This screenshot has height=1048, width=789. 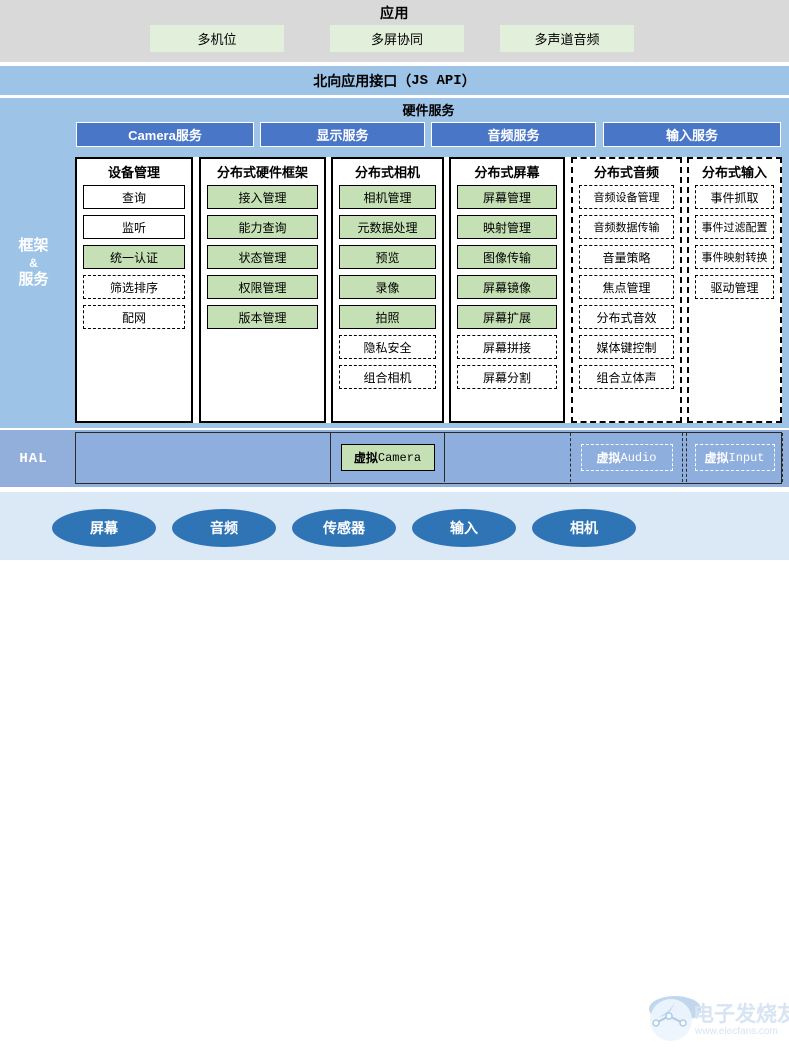 I want to click on hal-box-virtual-camera-cn: 虚拟, so click(x=365, y=458).